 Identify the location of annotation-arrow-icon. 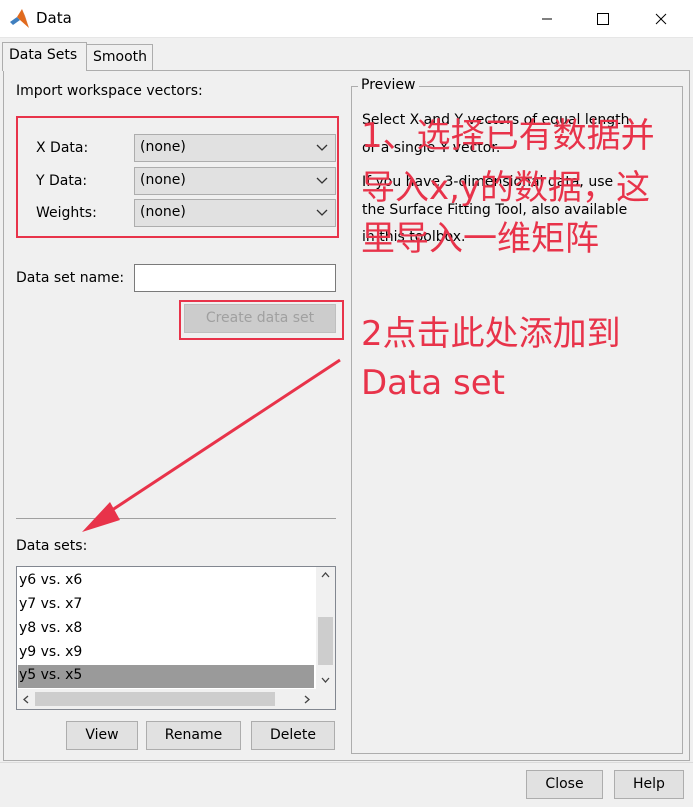
(211, 445).